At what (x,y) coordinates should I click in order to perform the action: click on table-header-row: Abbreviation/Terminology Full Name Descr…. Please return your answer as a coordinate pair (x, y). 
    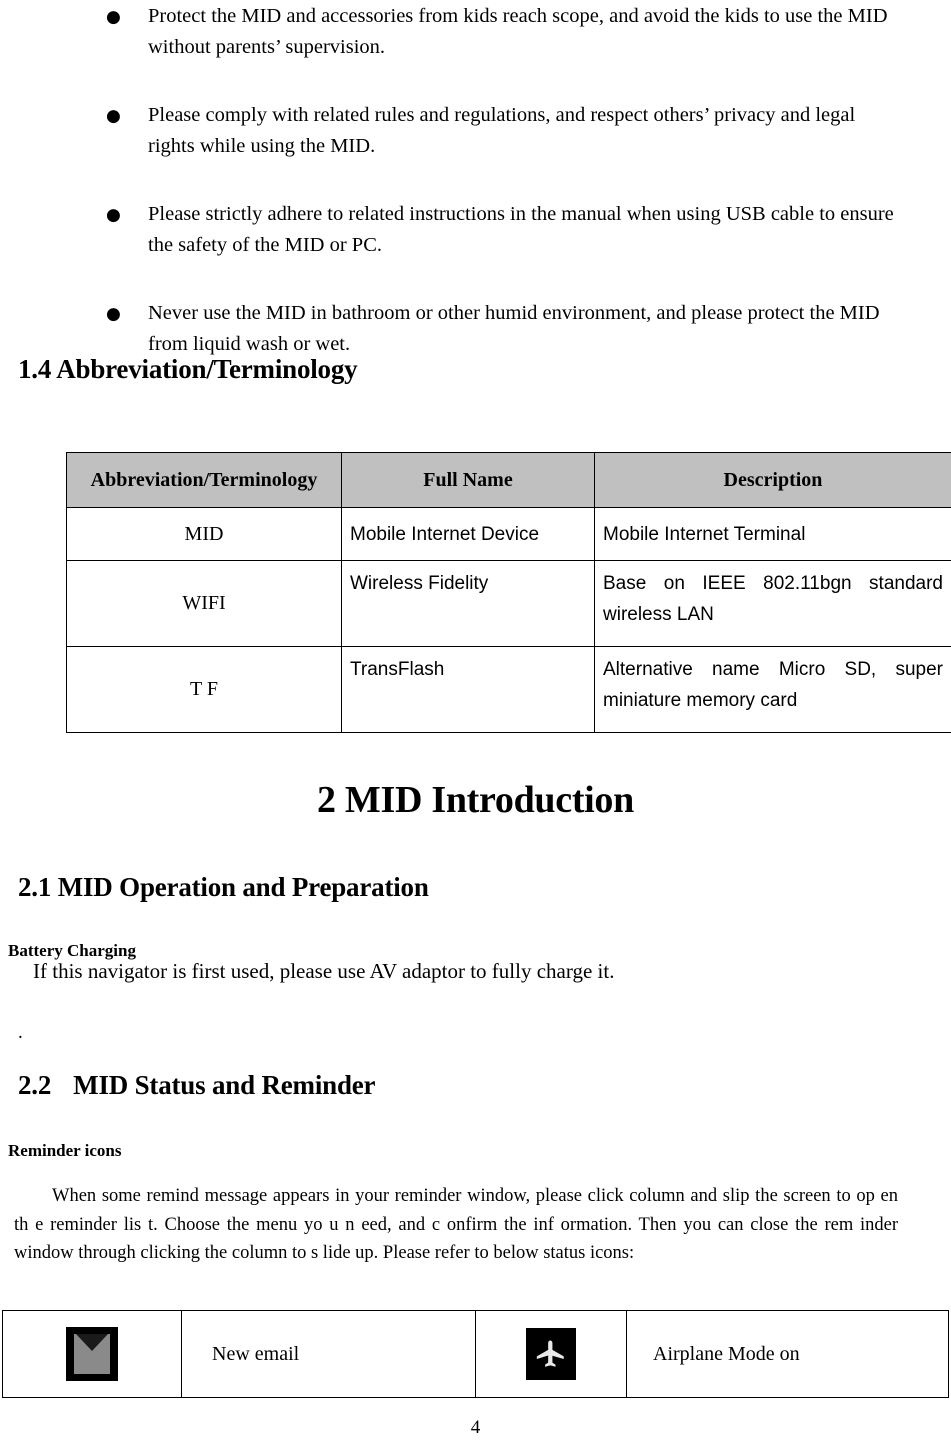
    Looking at the image, I should click on (508, 480).